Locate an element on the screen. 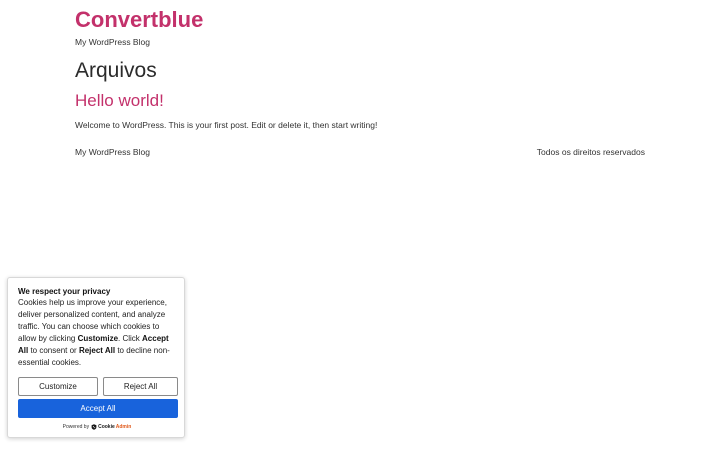 Image resolution: width=720 pixels, height=450 pixels. site-title-link: Convertblue is located at coordinates (139, 20).